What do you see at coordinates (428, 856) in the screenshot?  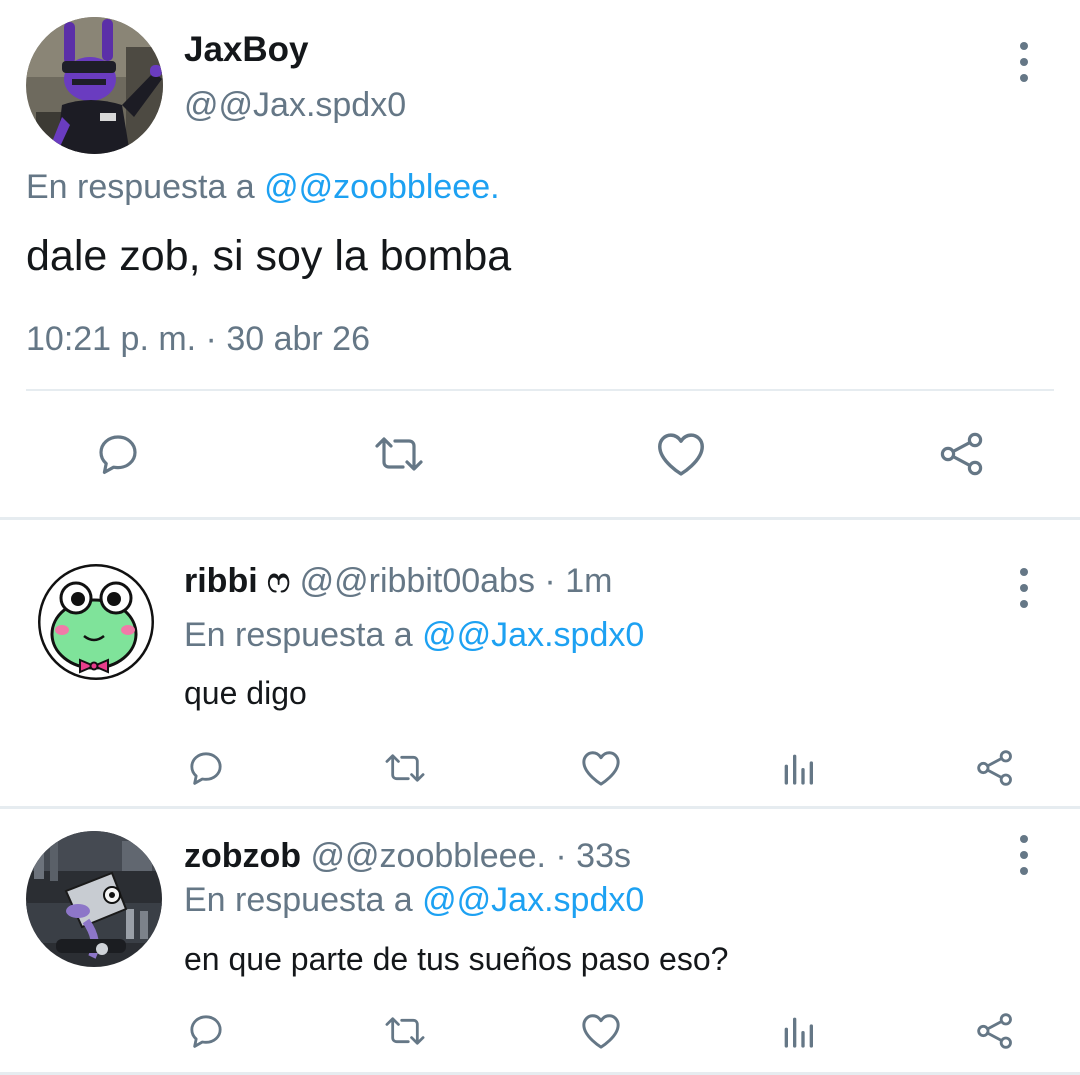 I see `author-handle: @@zoobbleee.` at bounding box center [428, 856].